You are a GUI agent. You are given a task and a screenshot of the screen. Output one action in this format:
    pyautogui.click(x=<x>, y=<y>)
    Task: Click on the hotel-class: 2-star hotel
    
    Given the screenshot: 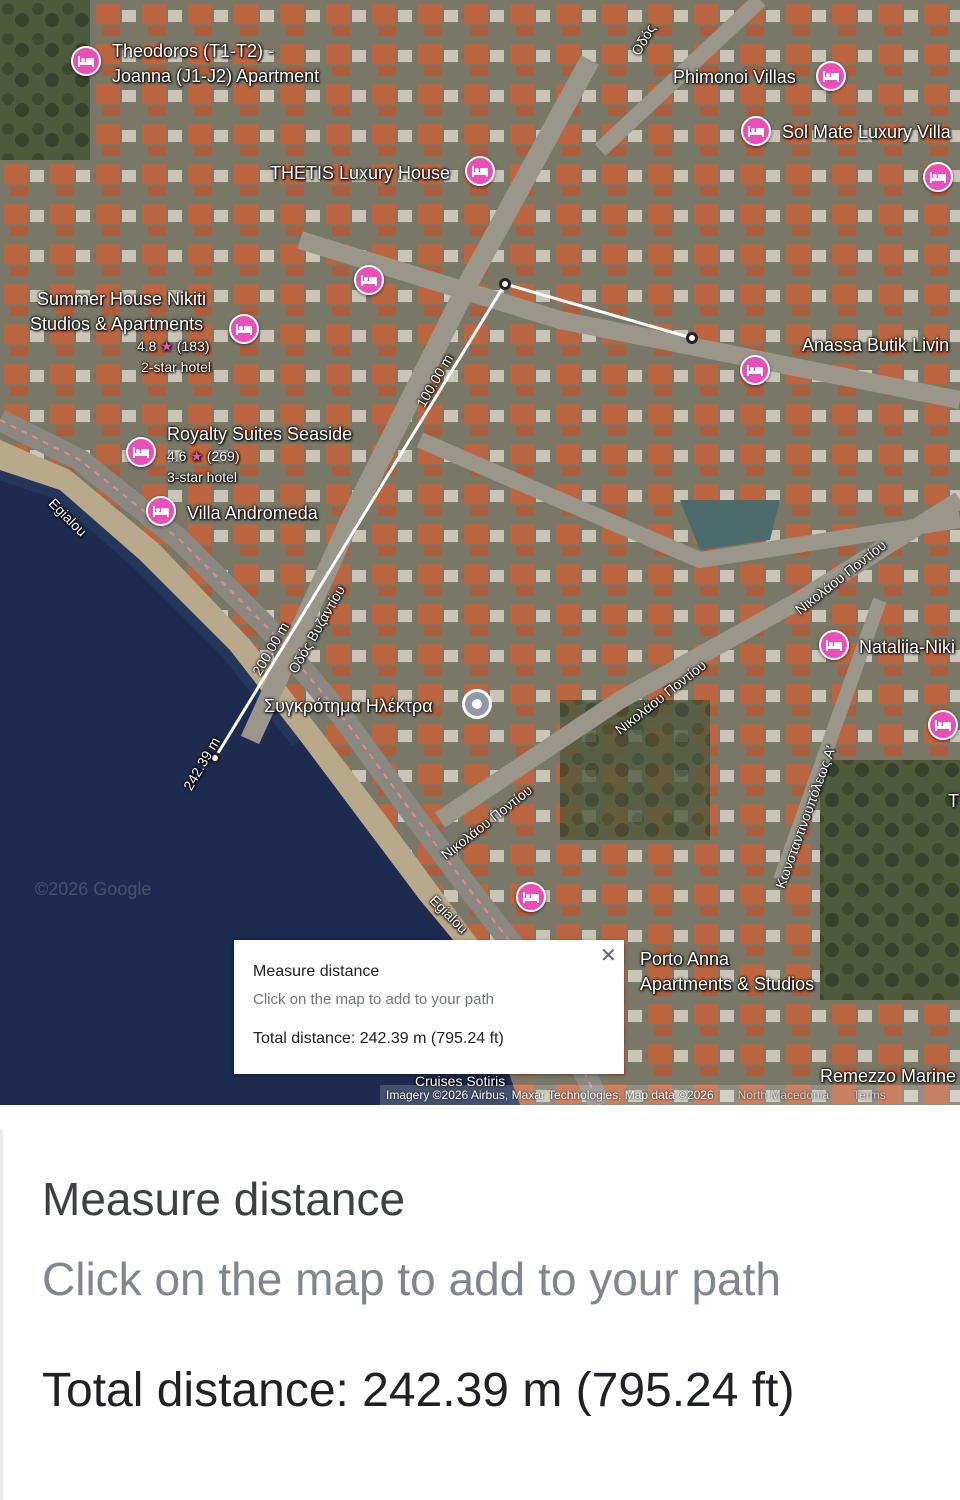 What is the action you would take?
    pyautogui.click(x=176, y=367)
    